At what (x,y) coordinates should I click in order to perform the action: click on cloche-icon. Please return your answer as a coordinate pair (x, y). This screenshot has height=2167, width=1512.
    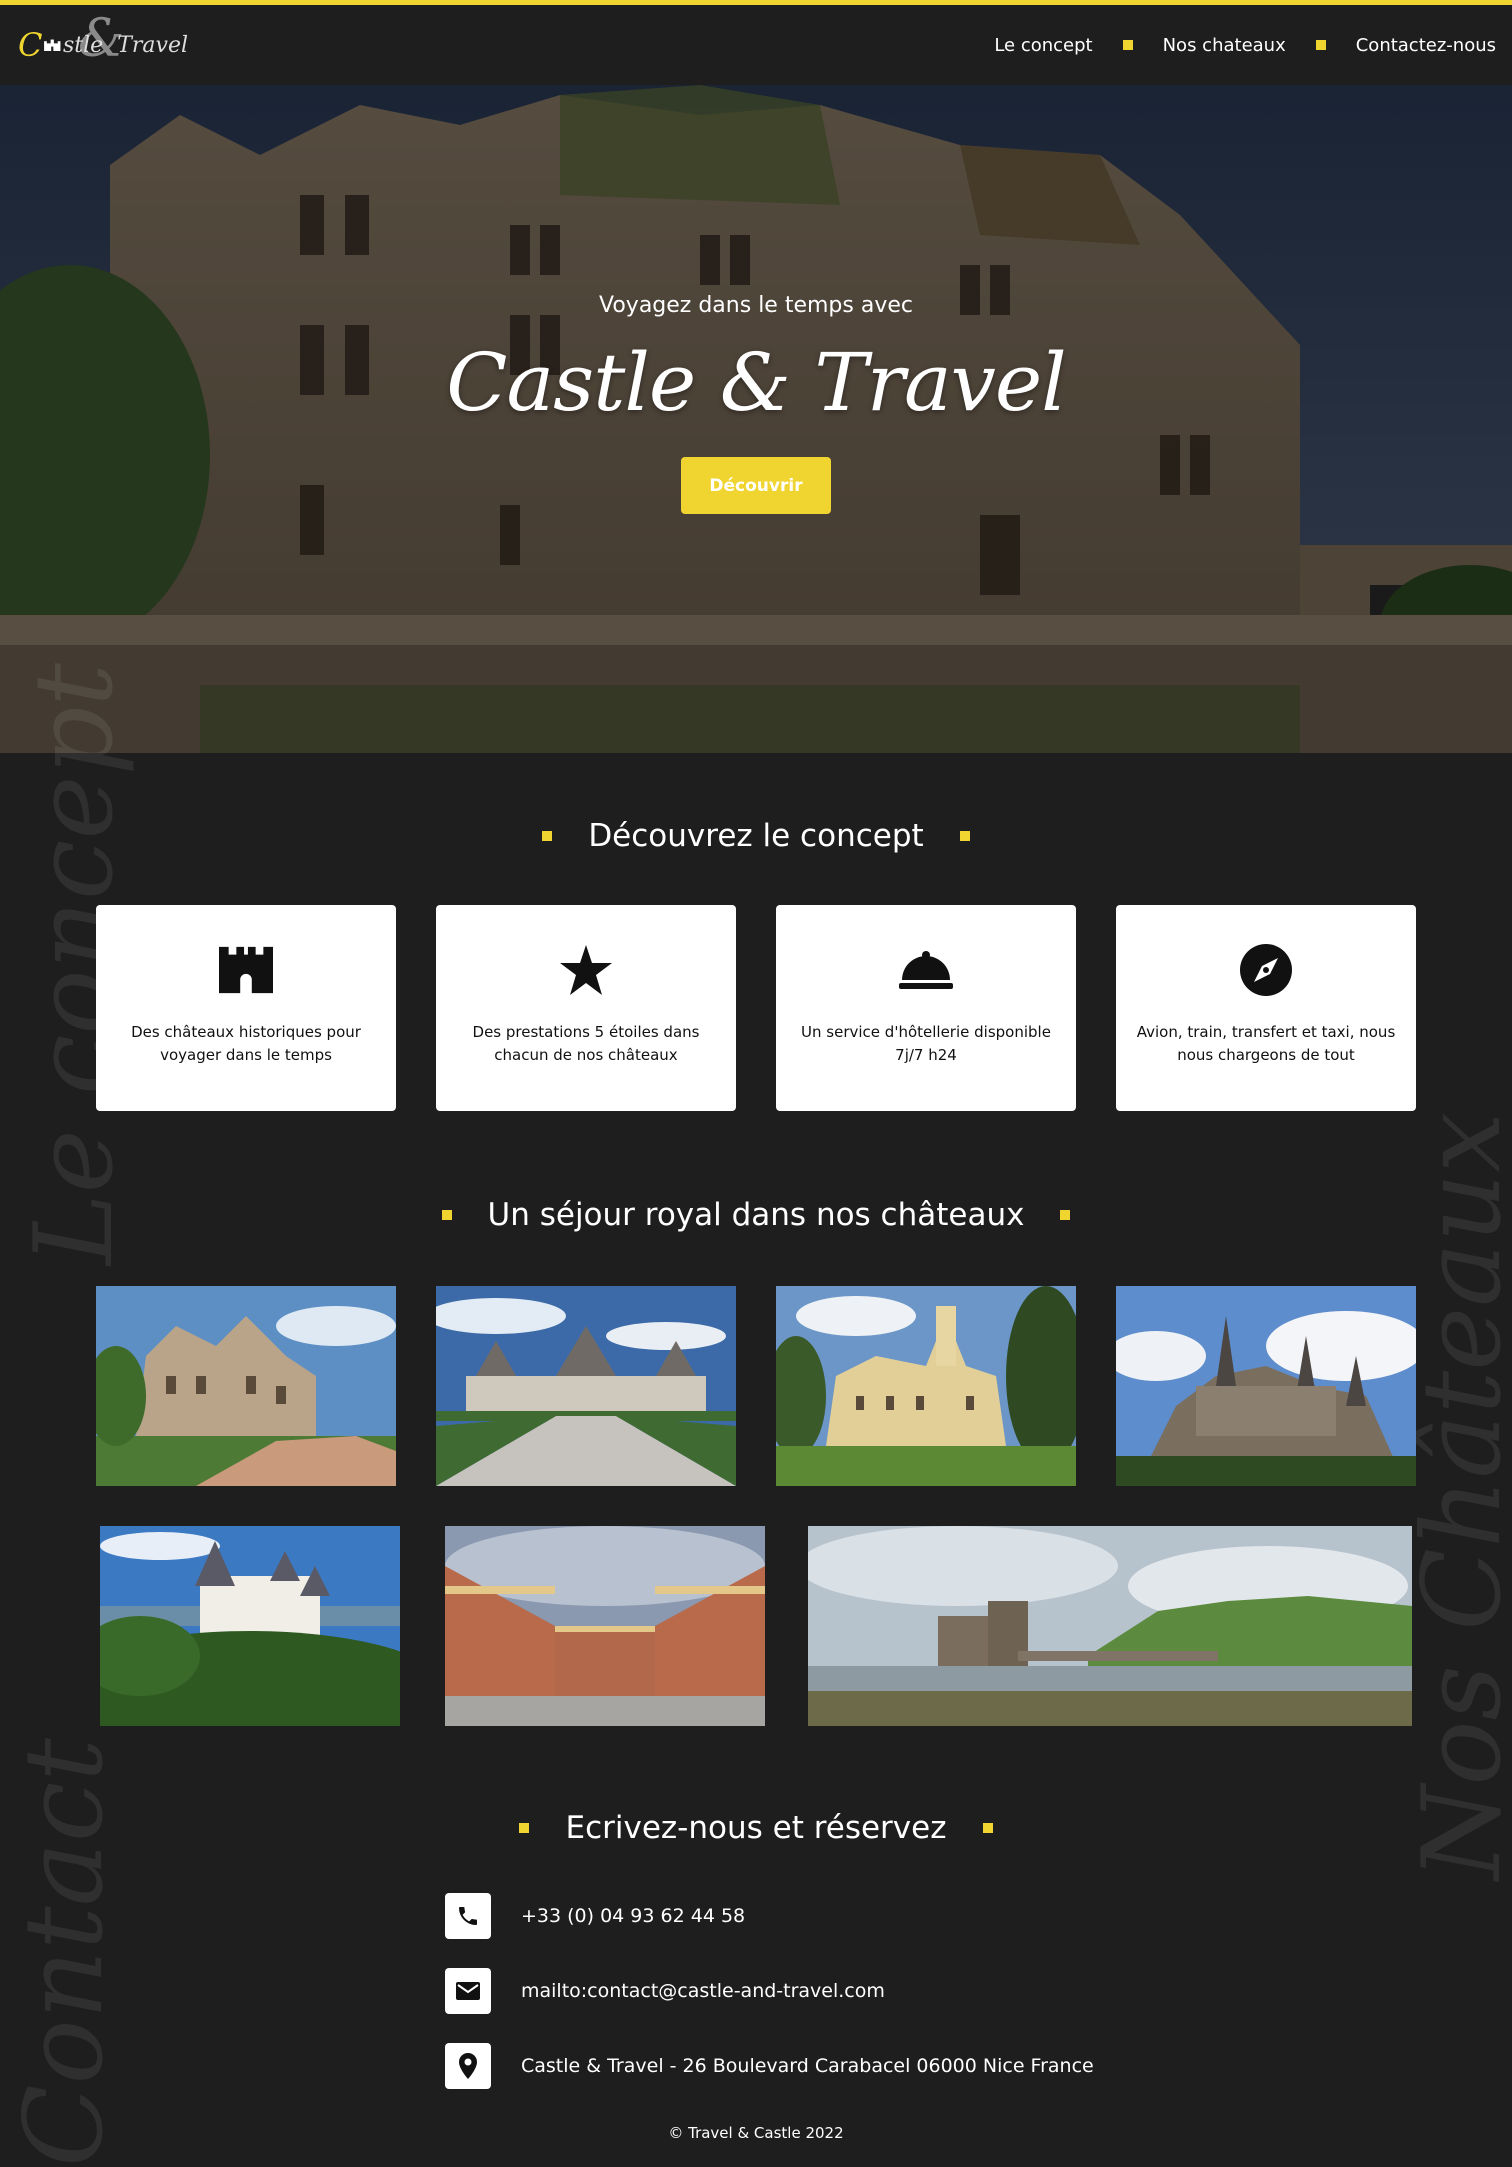
    Looking at the image, I should click on (926, 970).